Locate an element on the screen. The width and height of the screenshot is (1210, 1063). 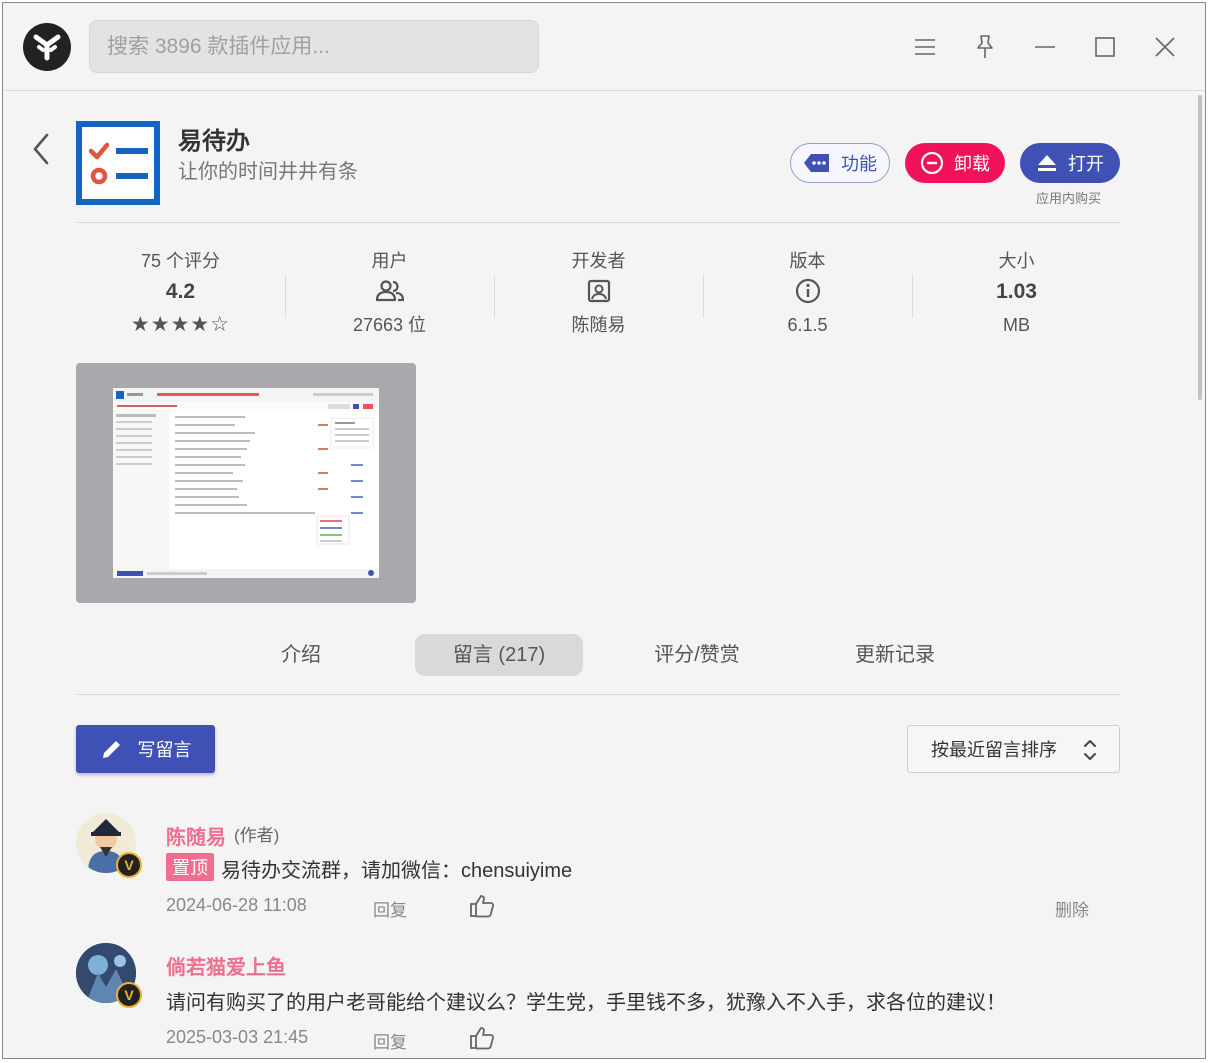
write-comment-button: 写留言 is located at coordinates (145, 749).